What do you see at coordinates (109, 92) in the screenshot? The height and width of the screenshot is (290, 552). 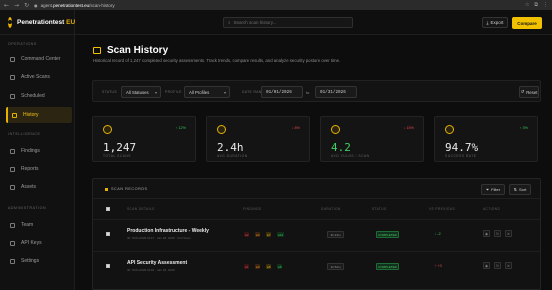 I see `status-filter-label: STATUS` at bounding box center [109, 92].